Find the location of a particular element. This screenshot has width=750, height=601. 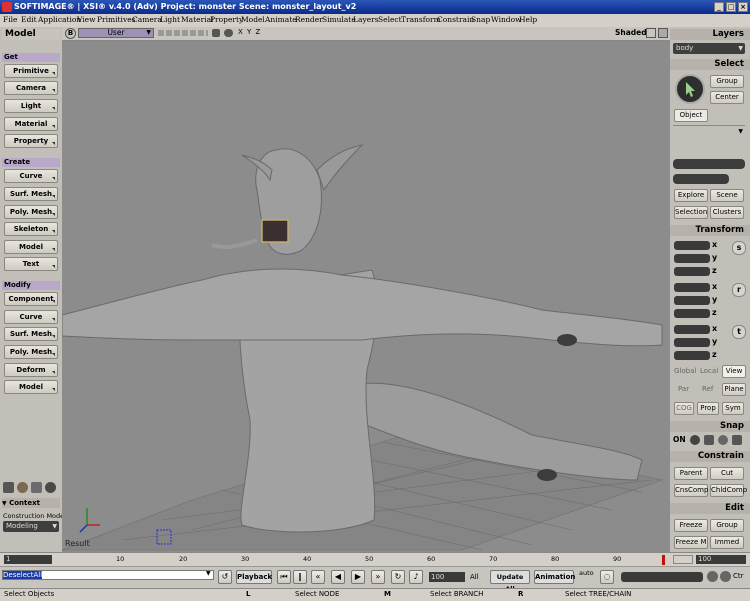

menu-select: Select is located at coordinates (390, 19).